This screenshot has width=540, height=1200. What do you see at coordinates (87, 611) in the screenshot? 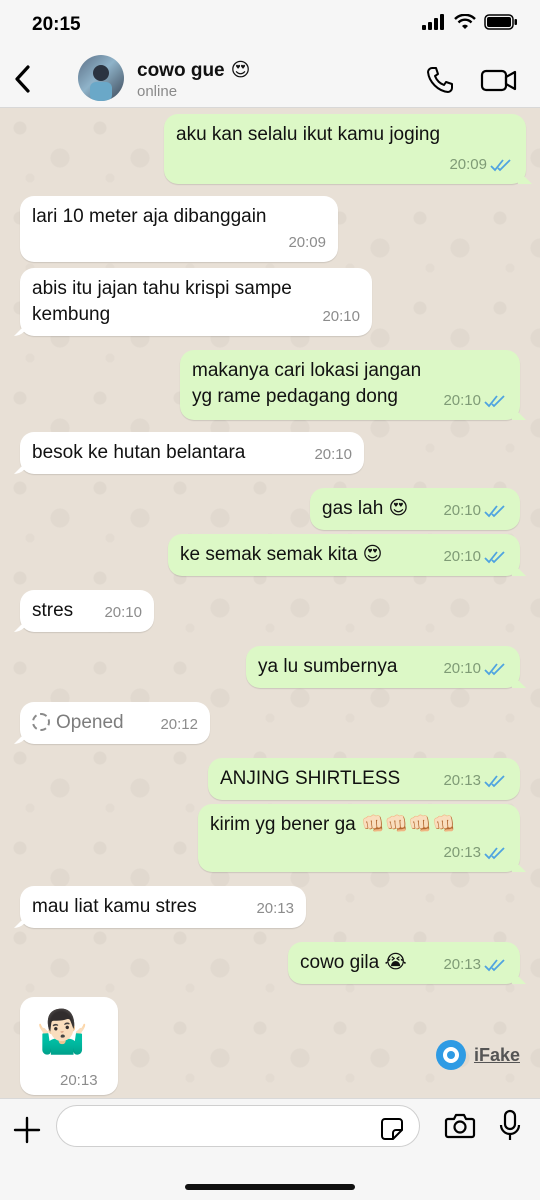
I see `message-bubble: stres 20:10` at bounding box center [87, 611].